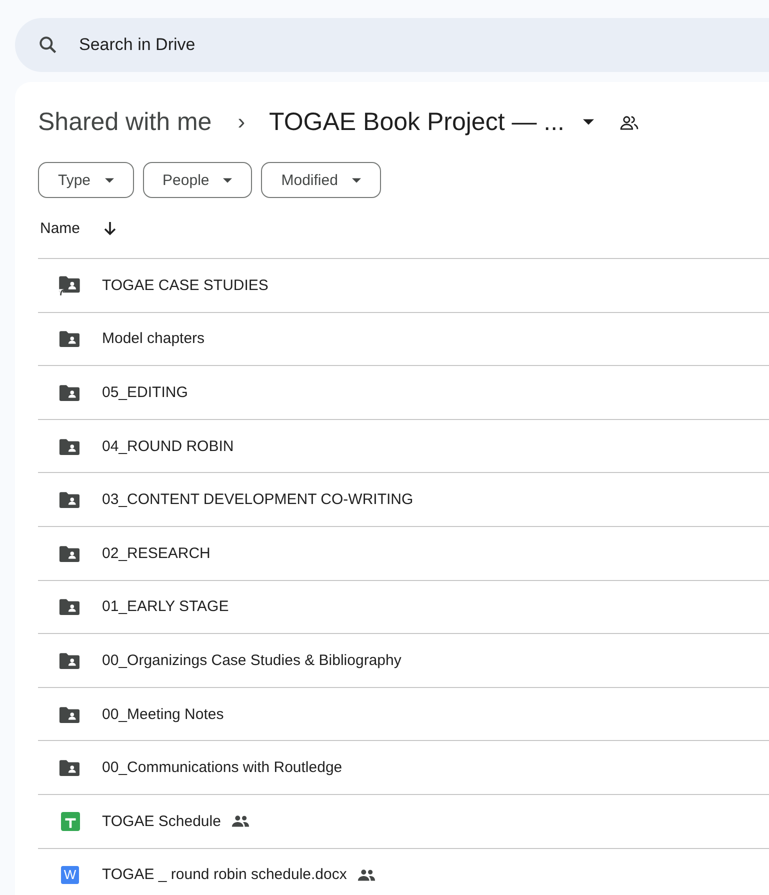  I want to click on filter-chip: Modified, so click(321, 180).